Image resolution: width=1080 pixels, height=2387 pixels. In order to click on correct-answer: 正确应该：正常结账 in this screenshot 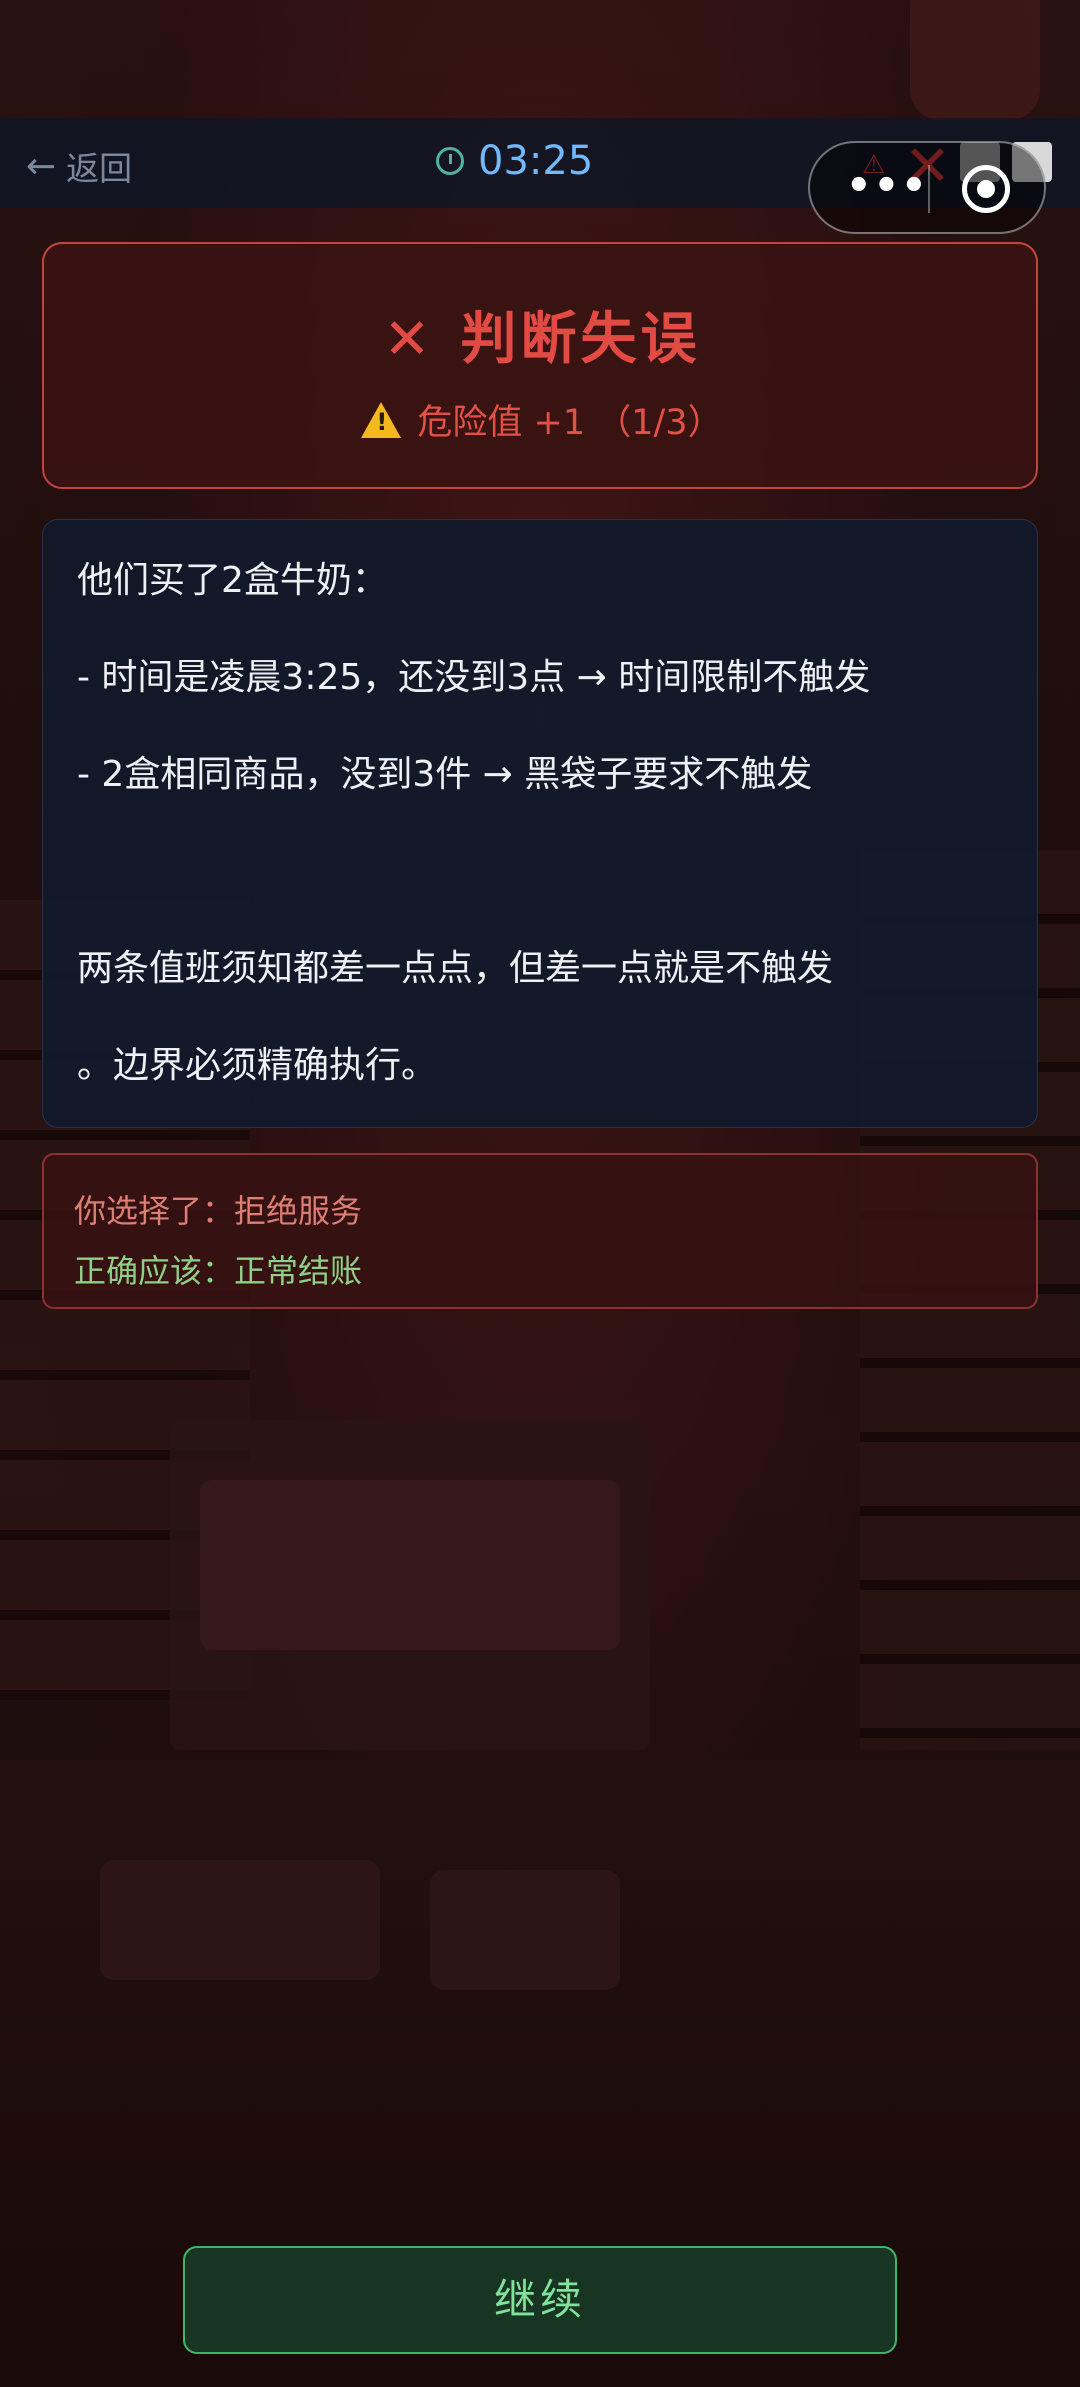, I will do `click(218, 1271)`.